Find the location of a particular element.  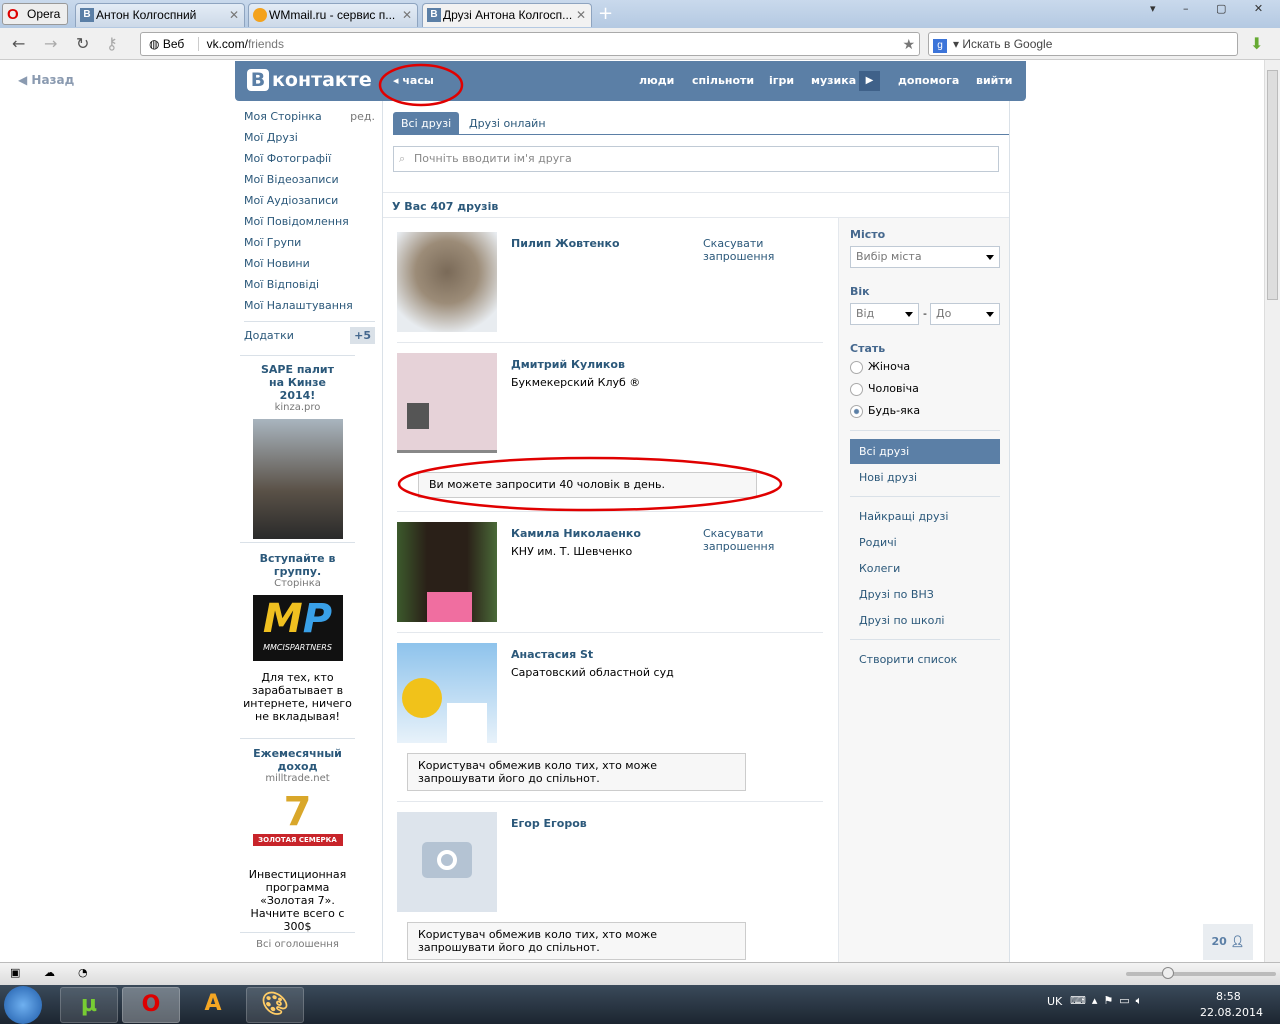

browser-tab-active: B Друзі Антона Колгосп... ✕ is located at coordinates (507, 15).